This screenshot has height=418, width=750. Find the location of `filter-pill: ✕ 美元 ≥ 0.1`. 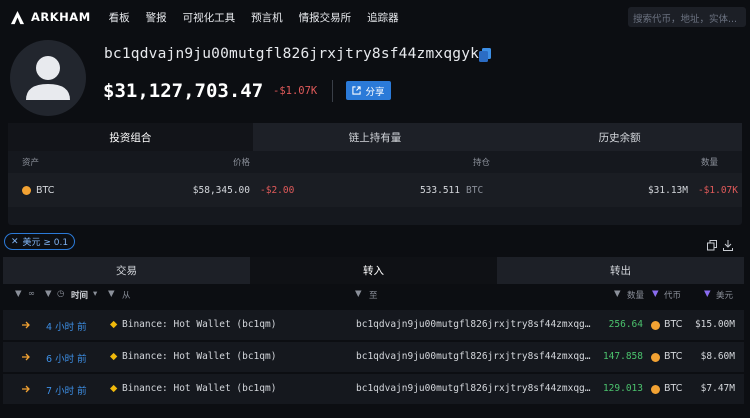

filter-pill: ✕ 美元 ≥ 0.1 is located at coordinates (40, 241).